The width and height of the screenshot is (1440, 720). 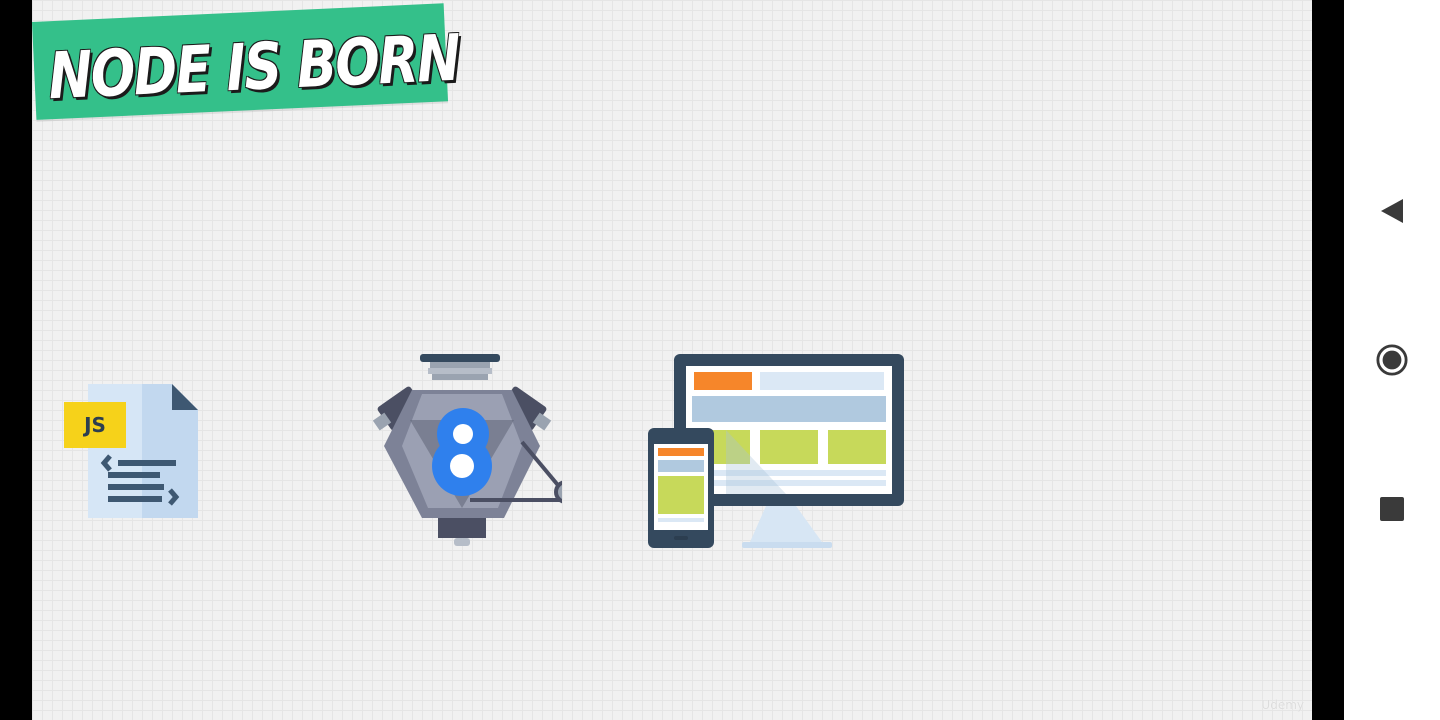 I want to click on back-triangle-icon, so click(x=1392, y=211).